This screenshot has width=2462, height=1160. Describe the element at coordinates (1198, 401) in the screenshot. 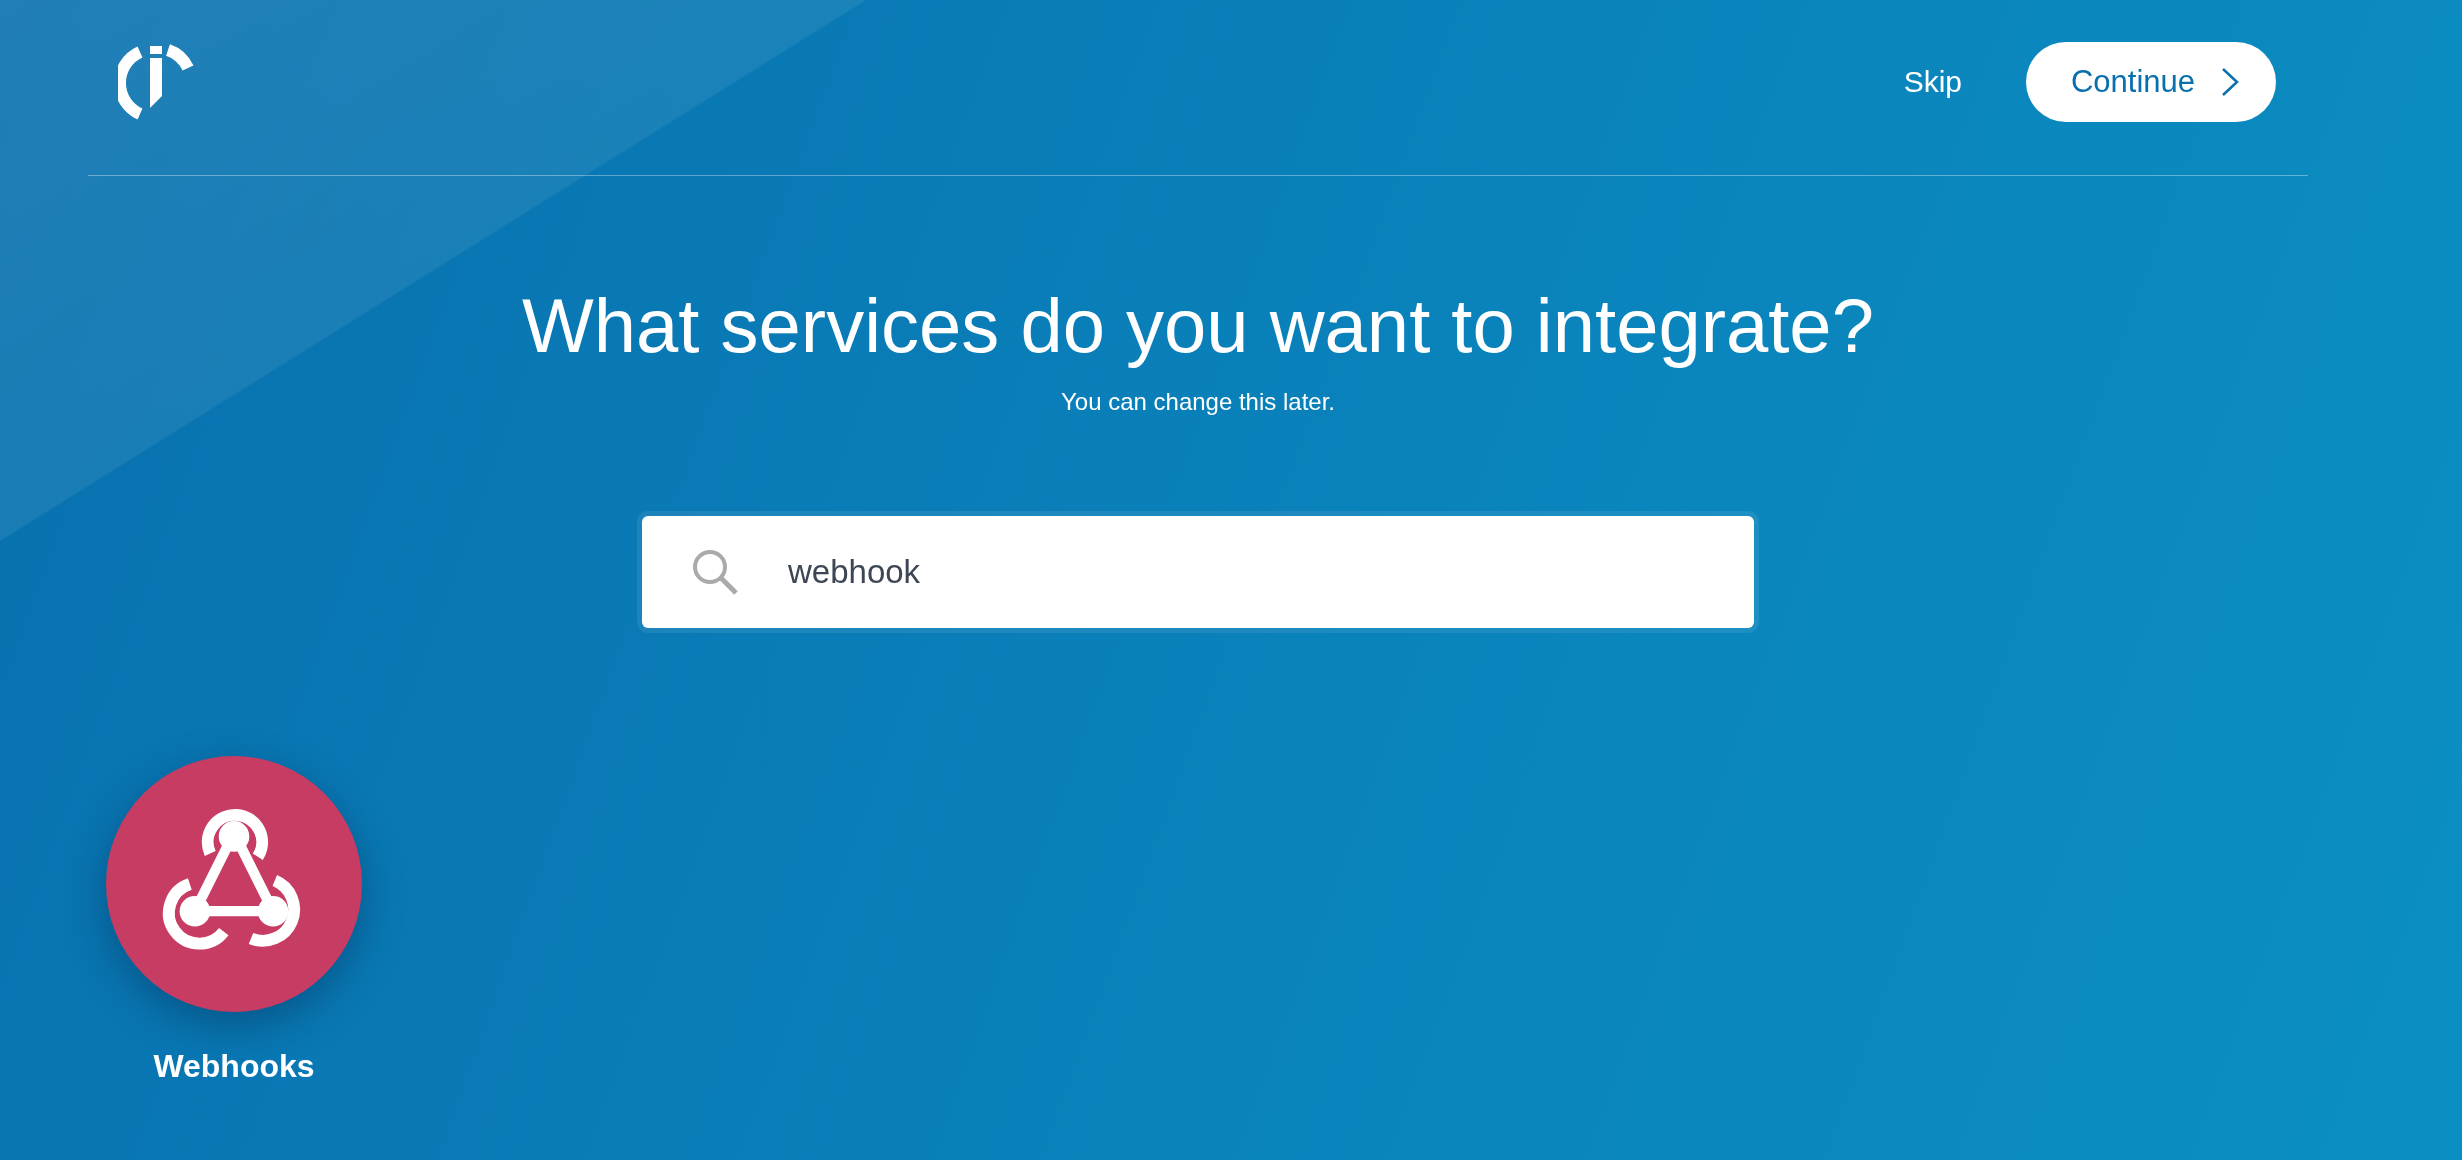

I see `page-subheading: You can change this later.` at that location.